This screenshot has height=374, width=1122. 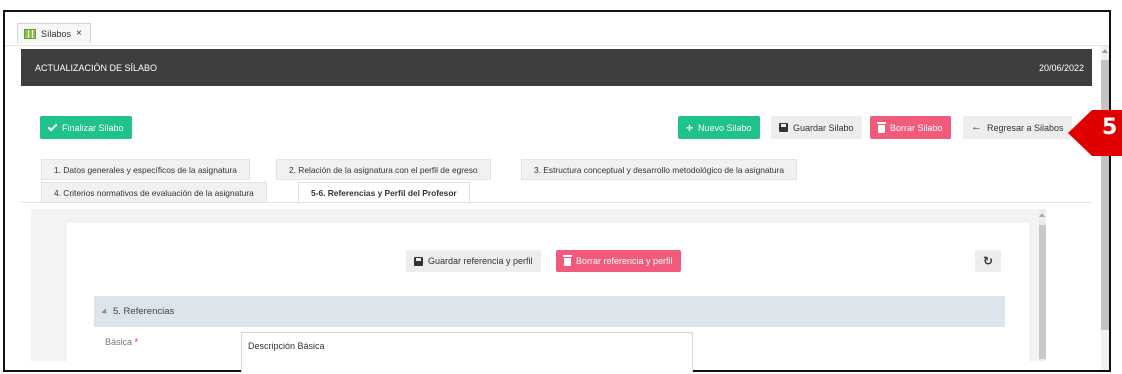 I want to click on new-silabo-button: + Nuevo Silabo, so click(x=719, y=127).